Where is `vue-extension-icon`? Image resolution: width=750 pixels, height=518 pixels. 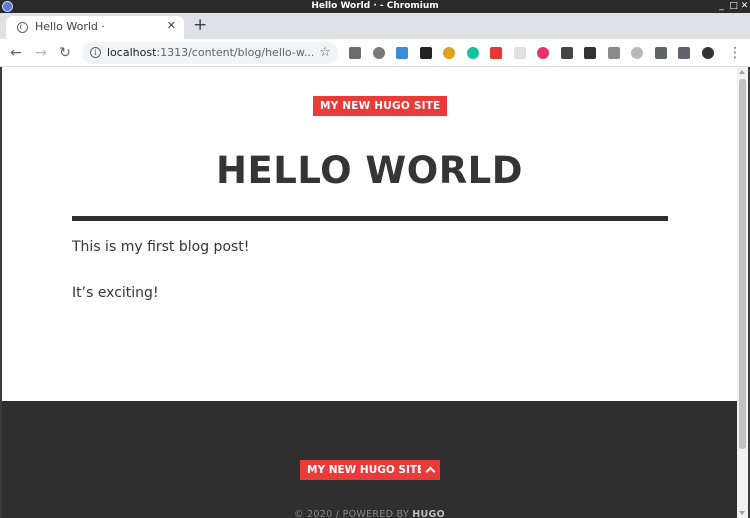
vue-extension-icon is located at coordinates (613, 53).